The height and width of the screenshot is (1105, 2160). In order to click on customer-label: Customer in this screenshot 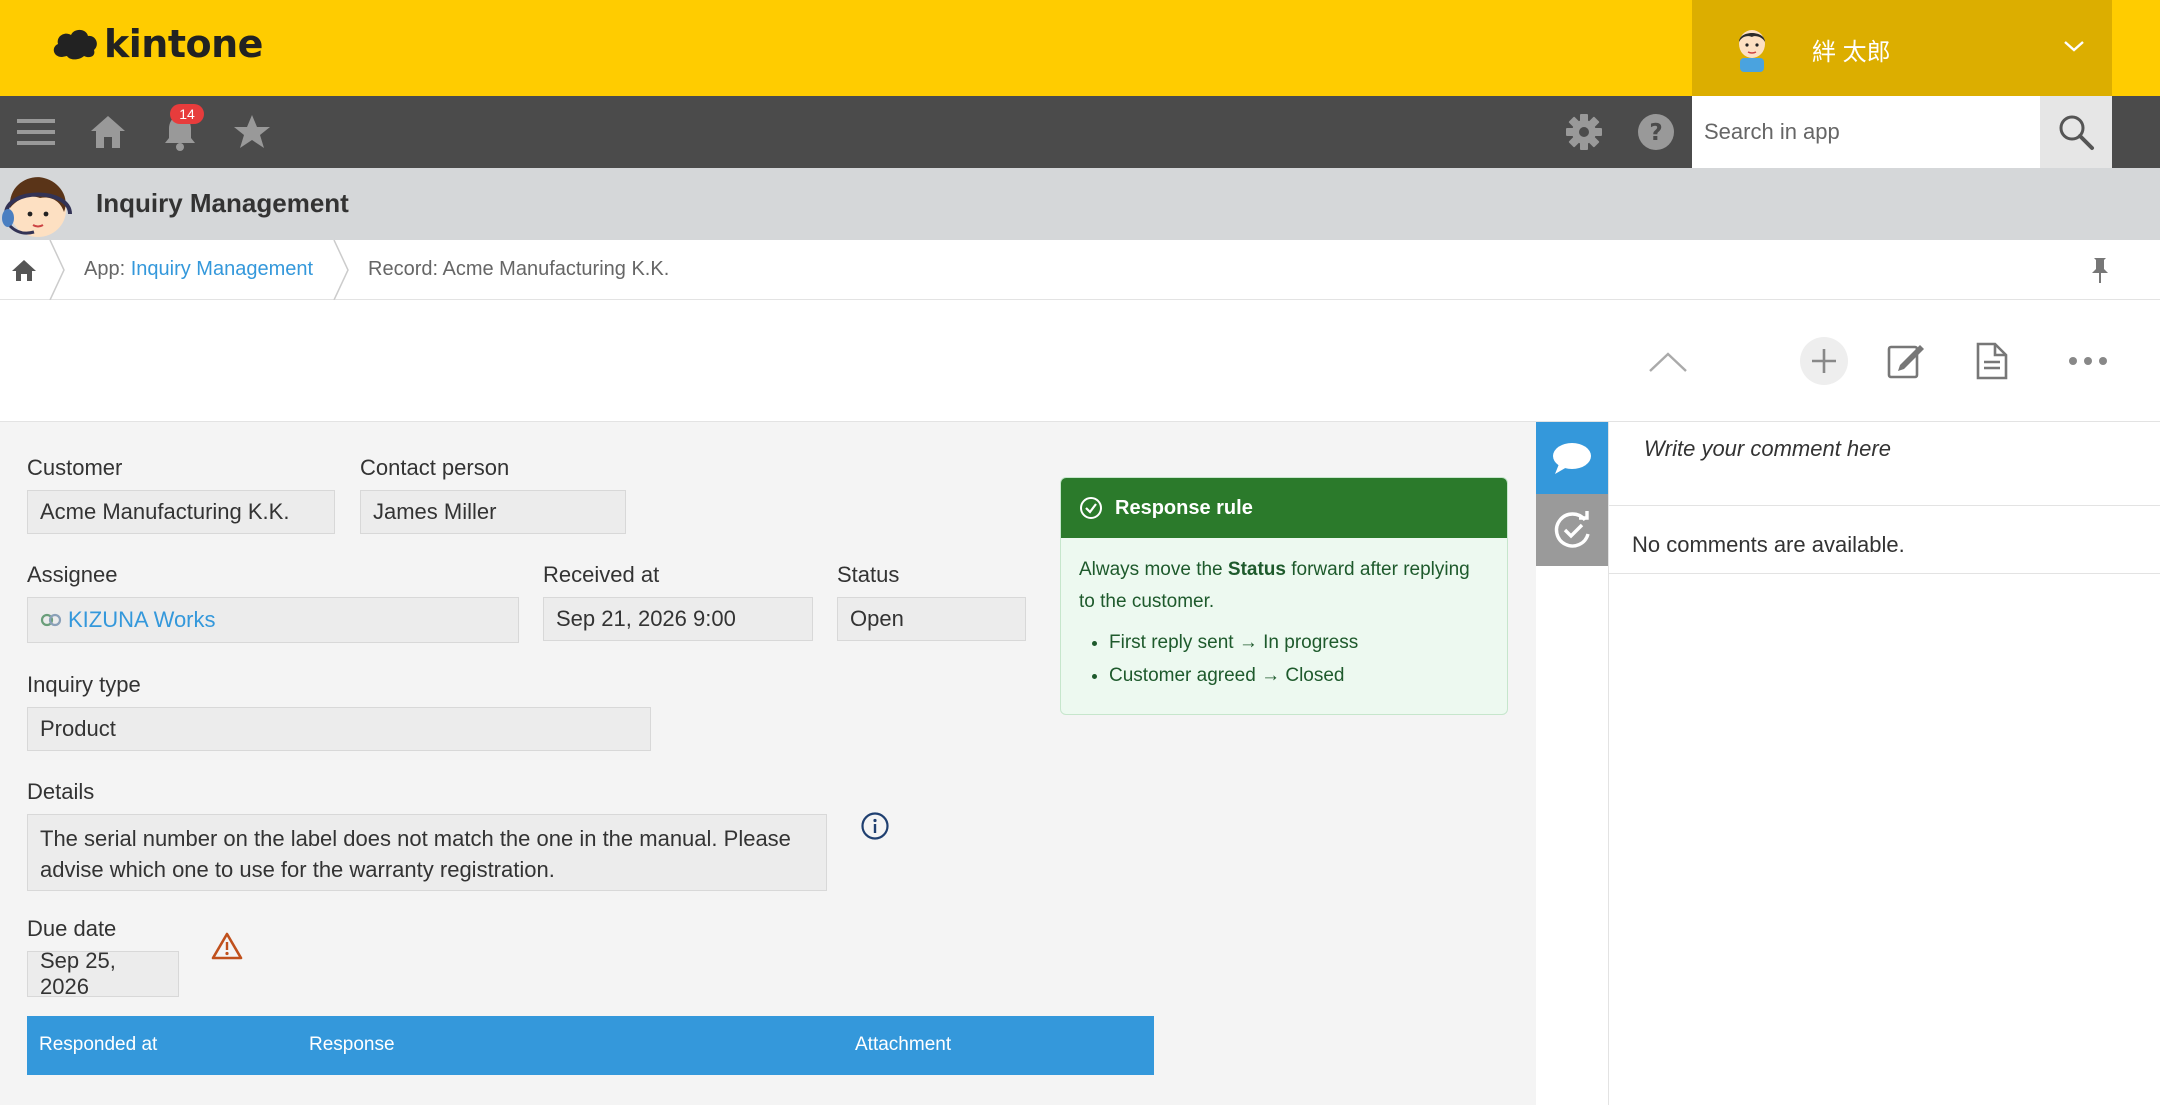, I will do `click(75, 467)`.